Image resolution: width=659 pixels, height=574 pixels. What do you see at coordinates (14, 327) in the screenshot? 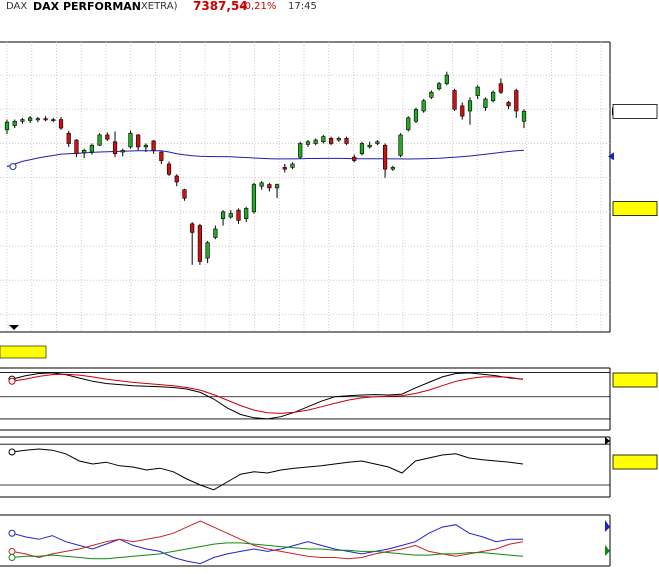
I see `scroll-arrow-icon` at bounding box center [14, 327].